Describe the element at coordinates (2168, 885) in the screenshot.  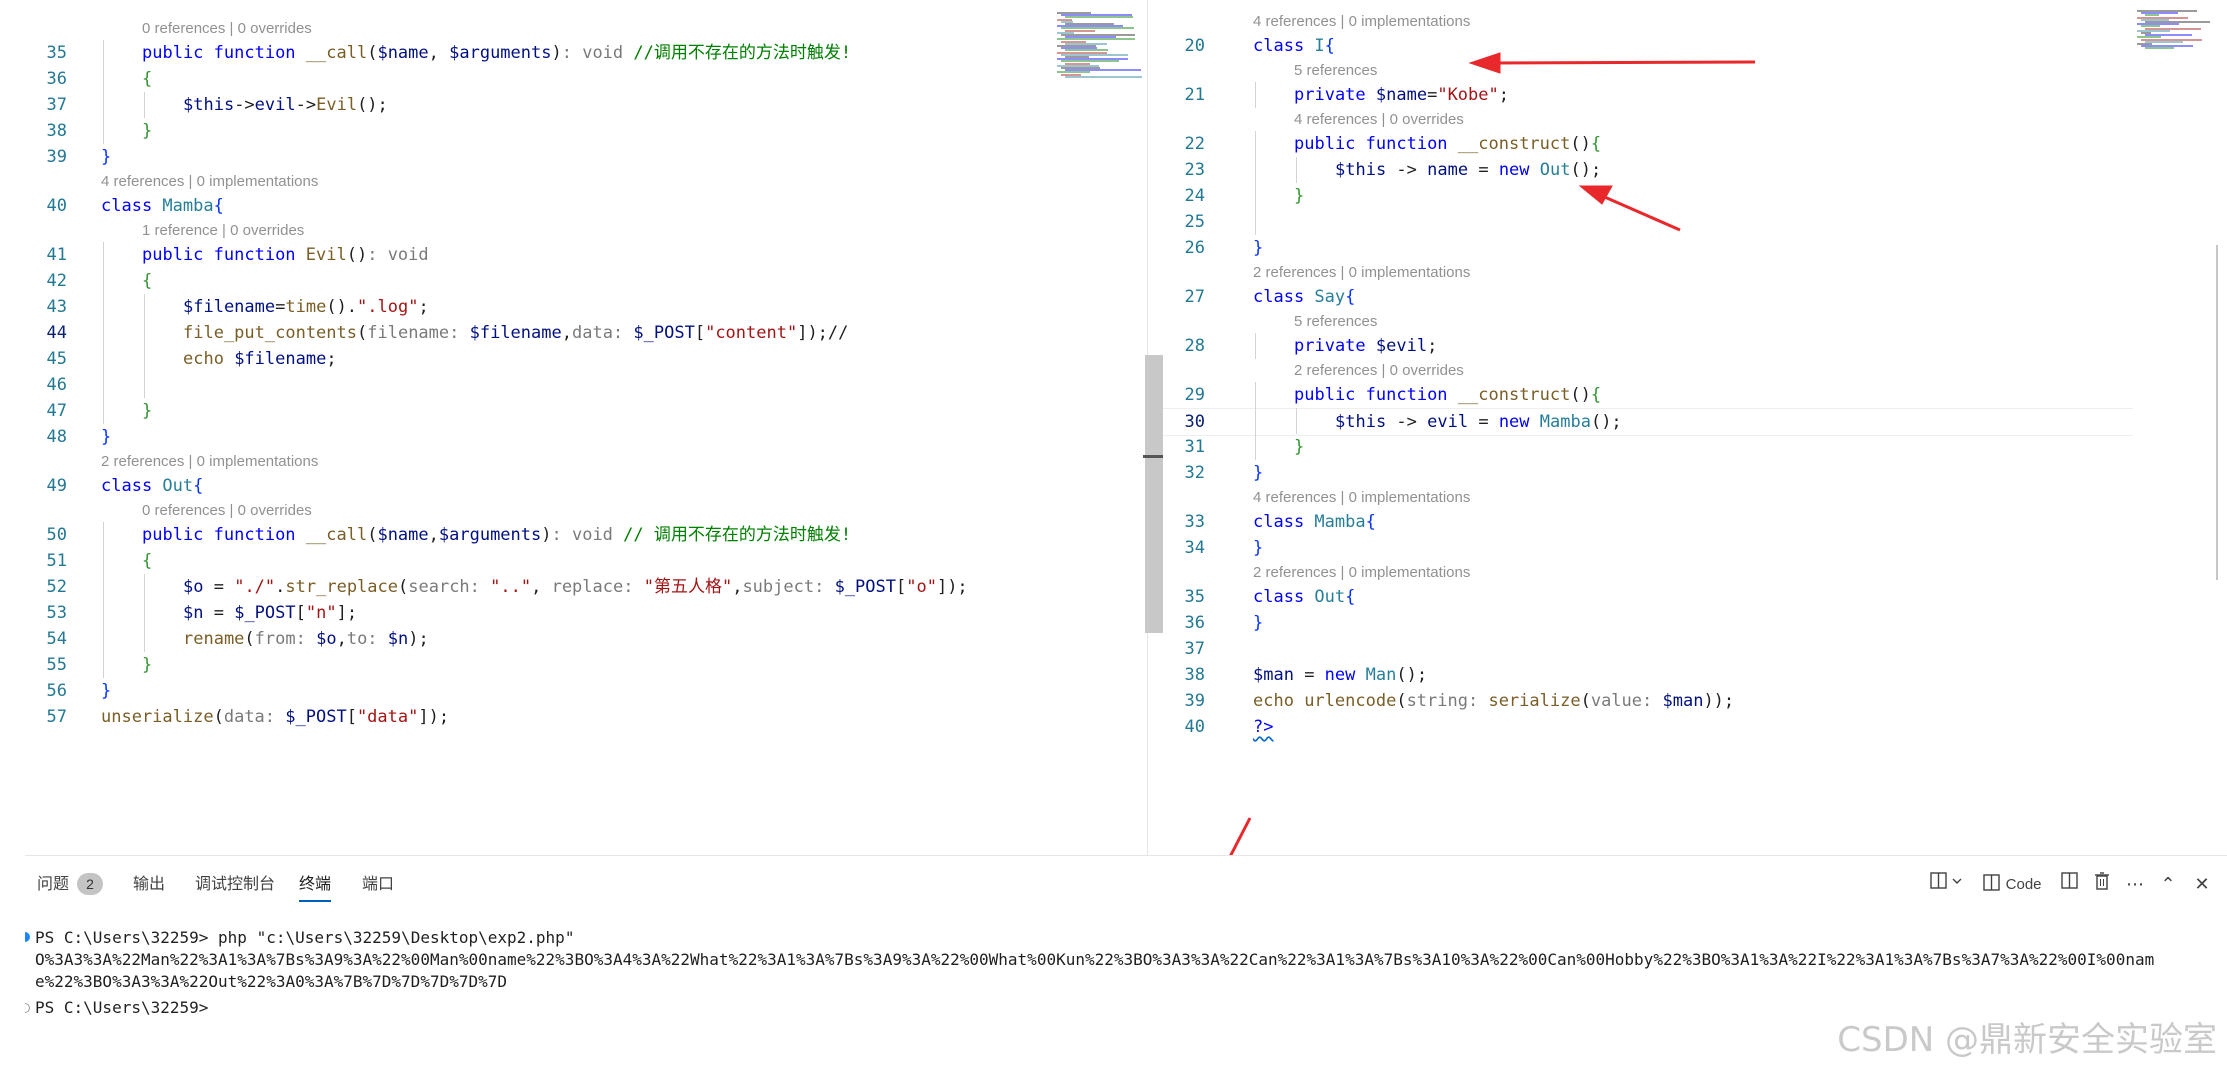
I see `chevron-up-icon: ⌃` at that location.